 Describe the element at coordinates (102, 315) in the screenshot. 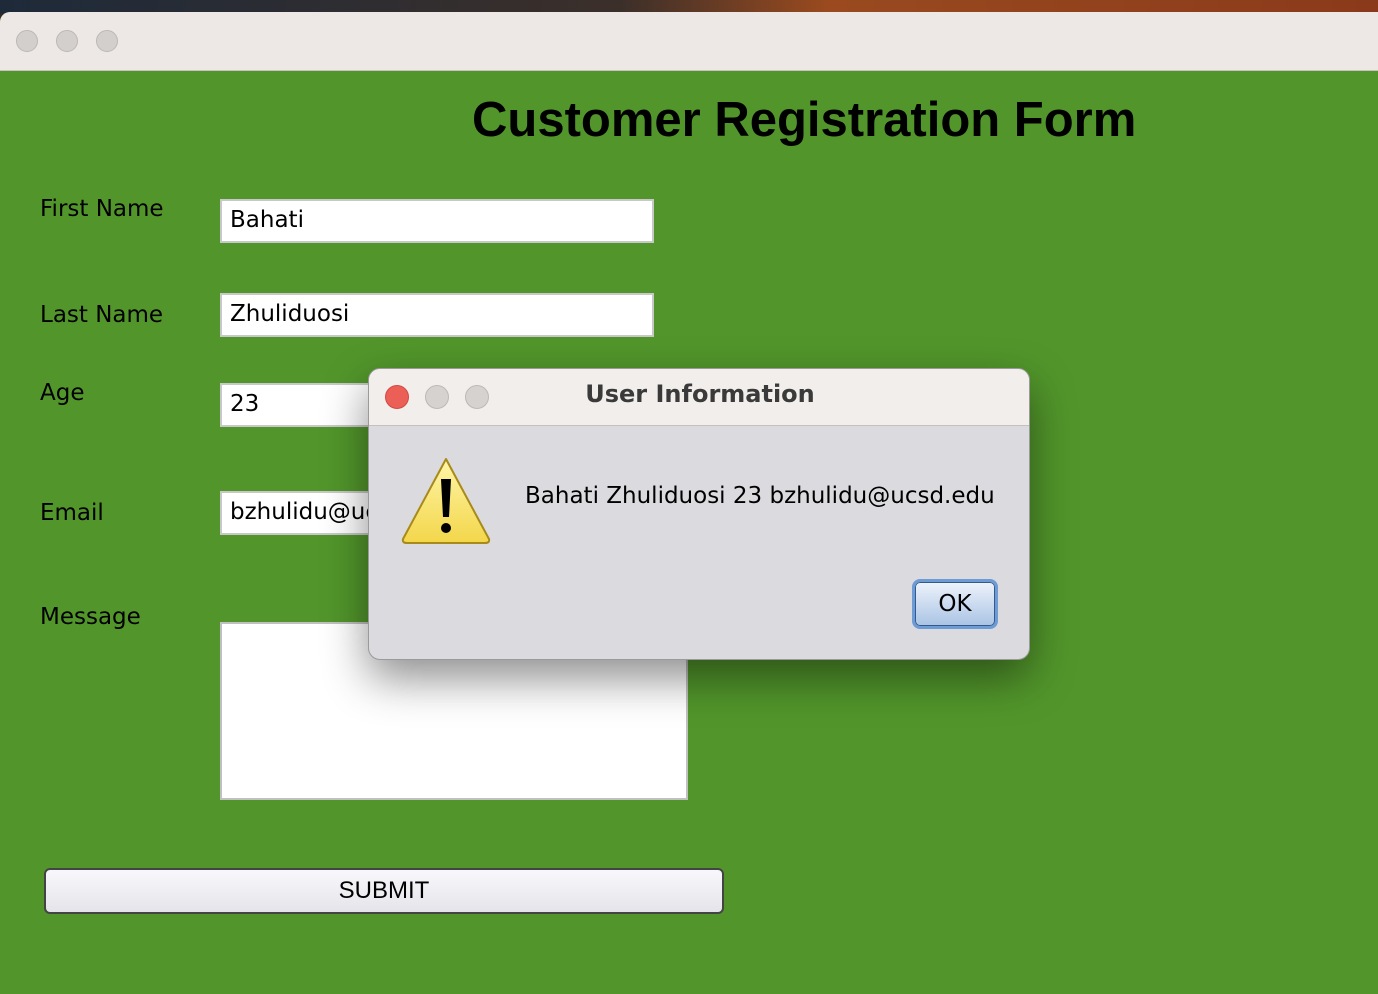

I see `last-name-label: Last Name` at that location.